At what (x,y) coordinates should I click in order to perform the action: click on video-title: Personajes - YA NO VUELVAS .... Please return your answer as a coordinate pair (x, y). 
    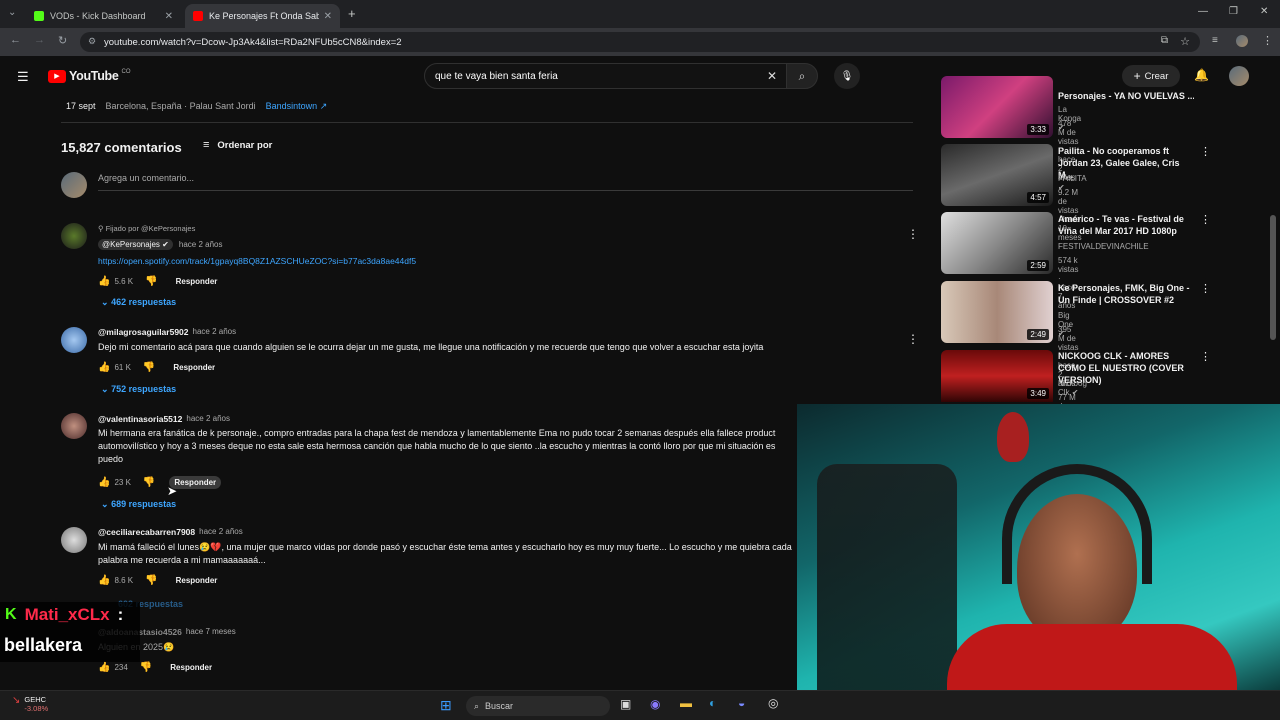
    Looking at the image, I should click on (1126, 96).